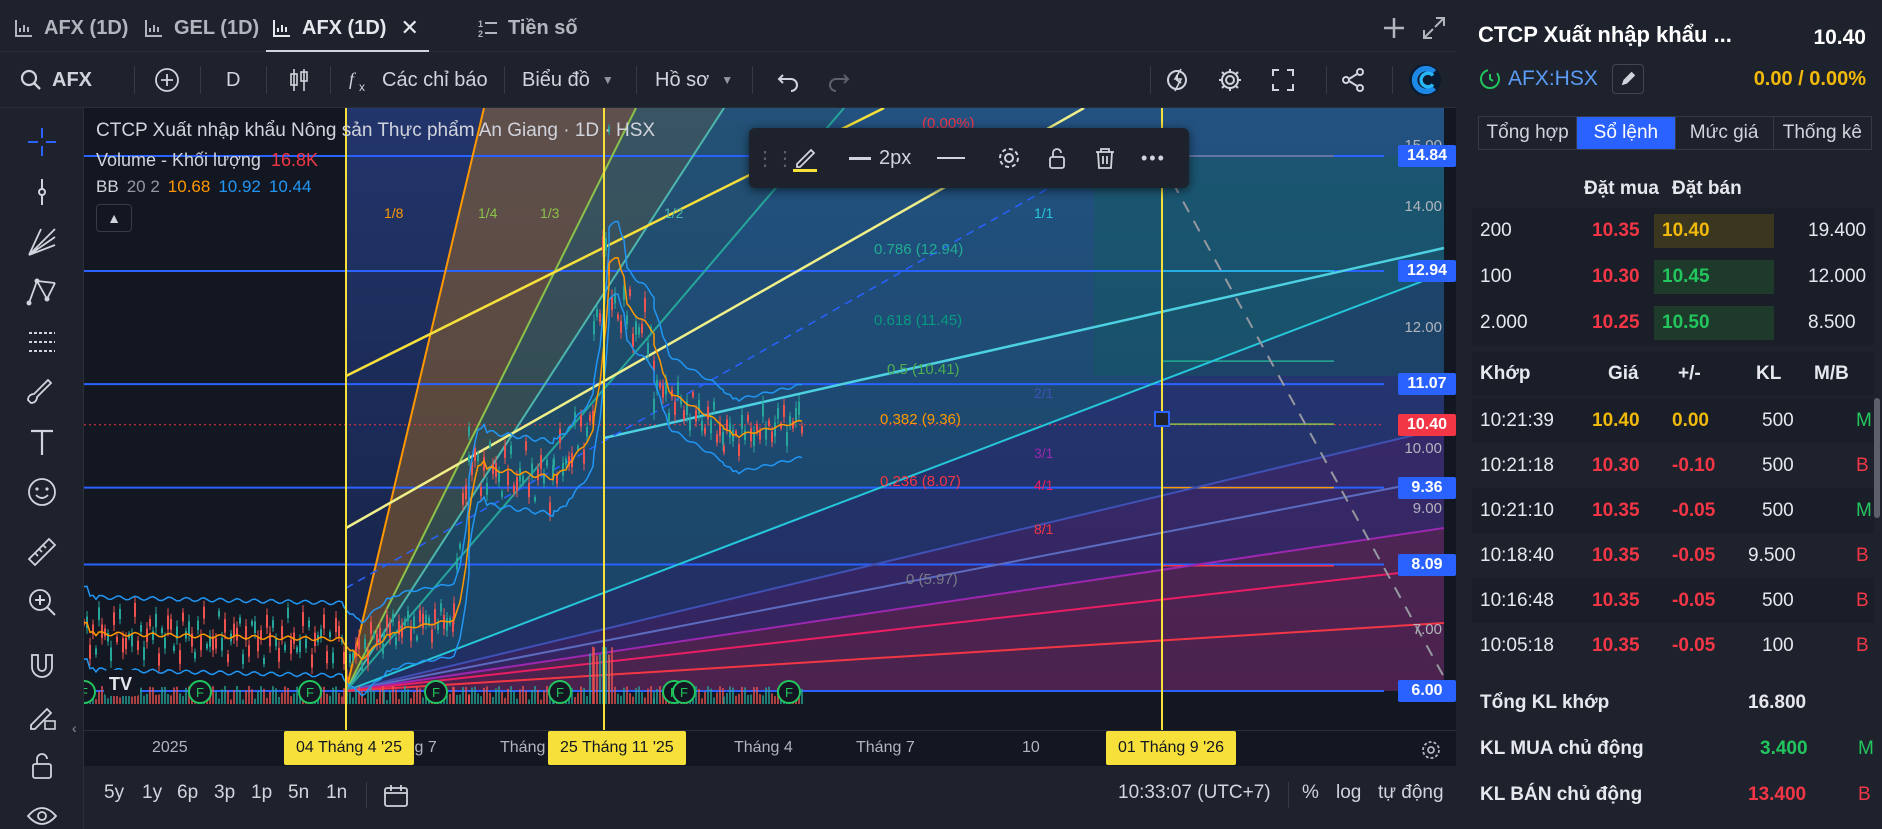 This screenshot has height=829, width=1882. Describe the element at coordinates (298, 793) in the screenshot. I see `range-5d: 5n` at that location.